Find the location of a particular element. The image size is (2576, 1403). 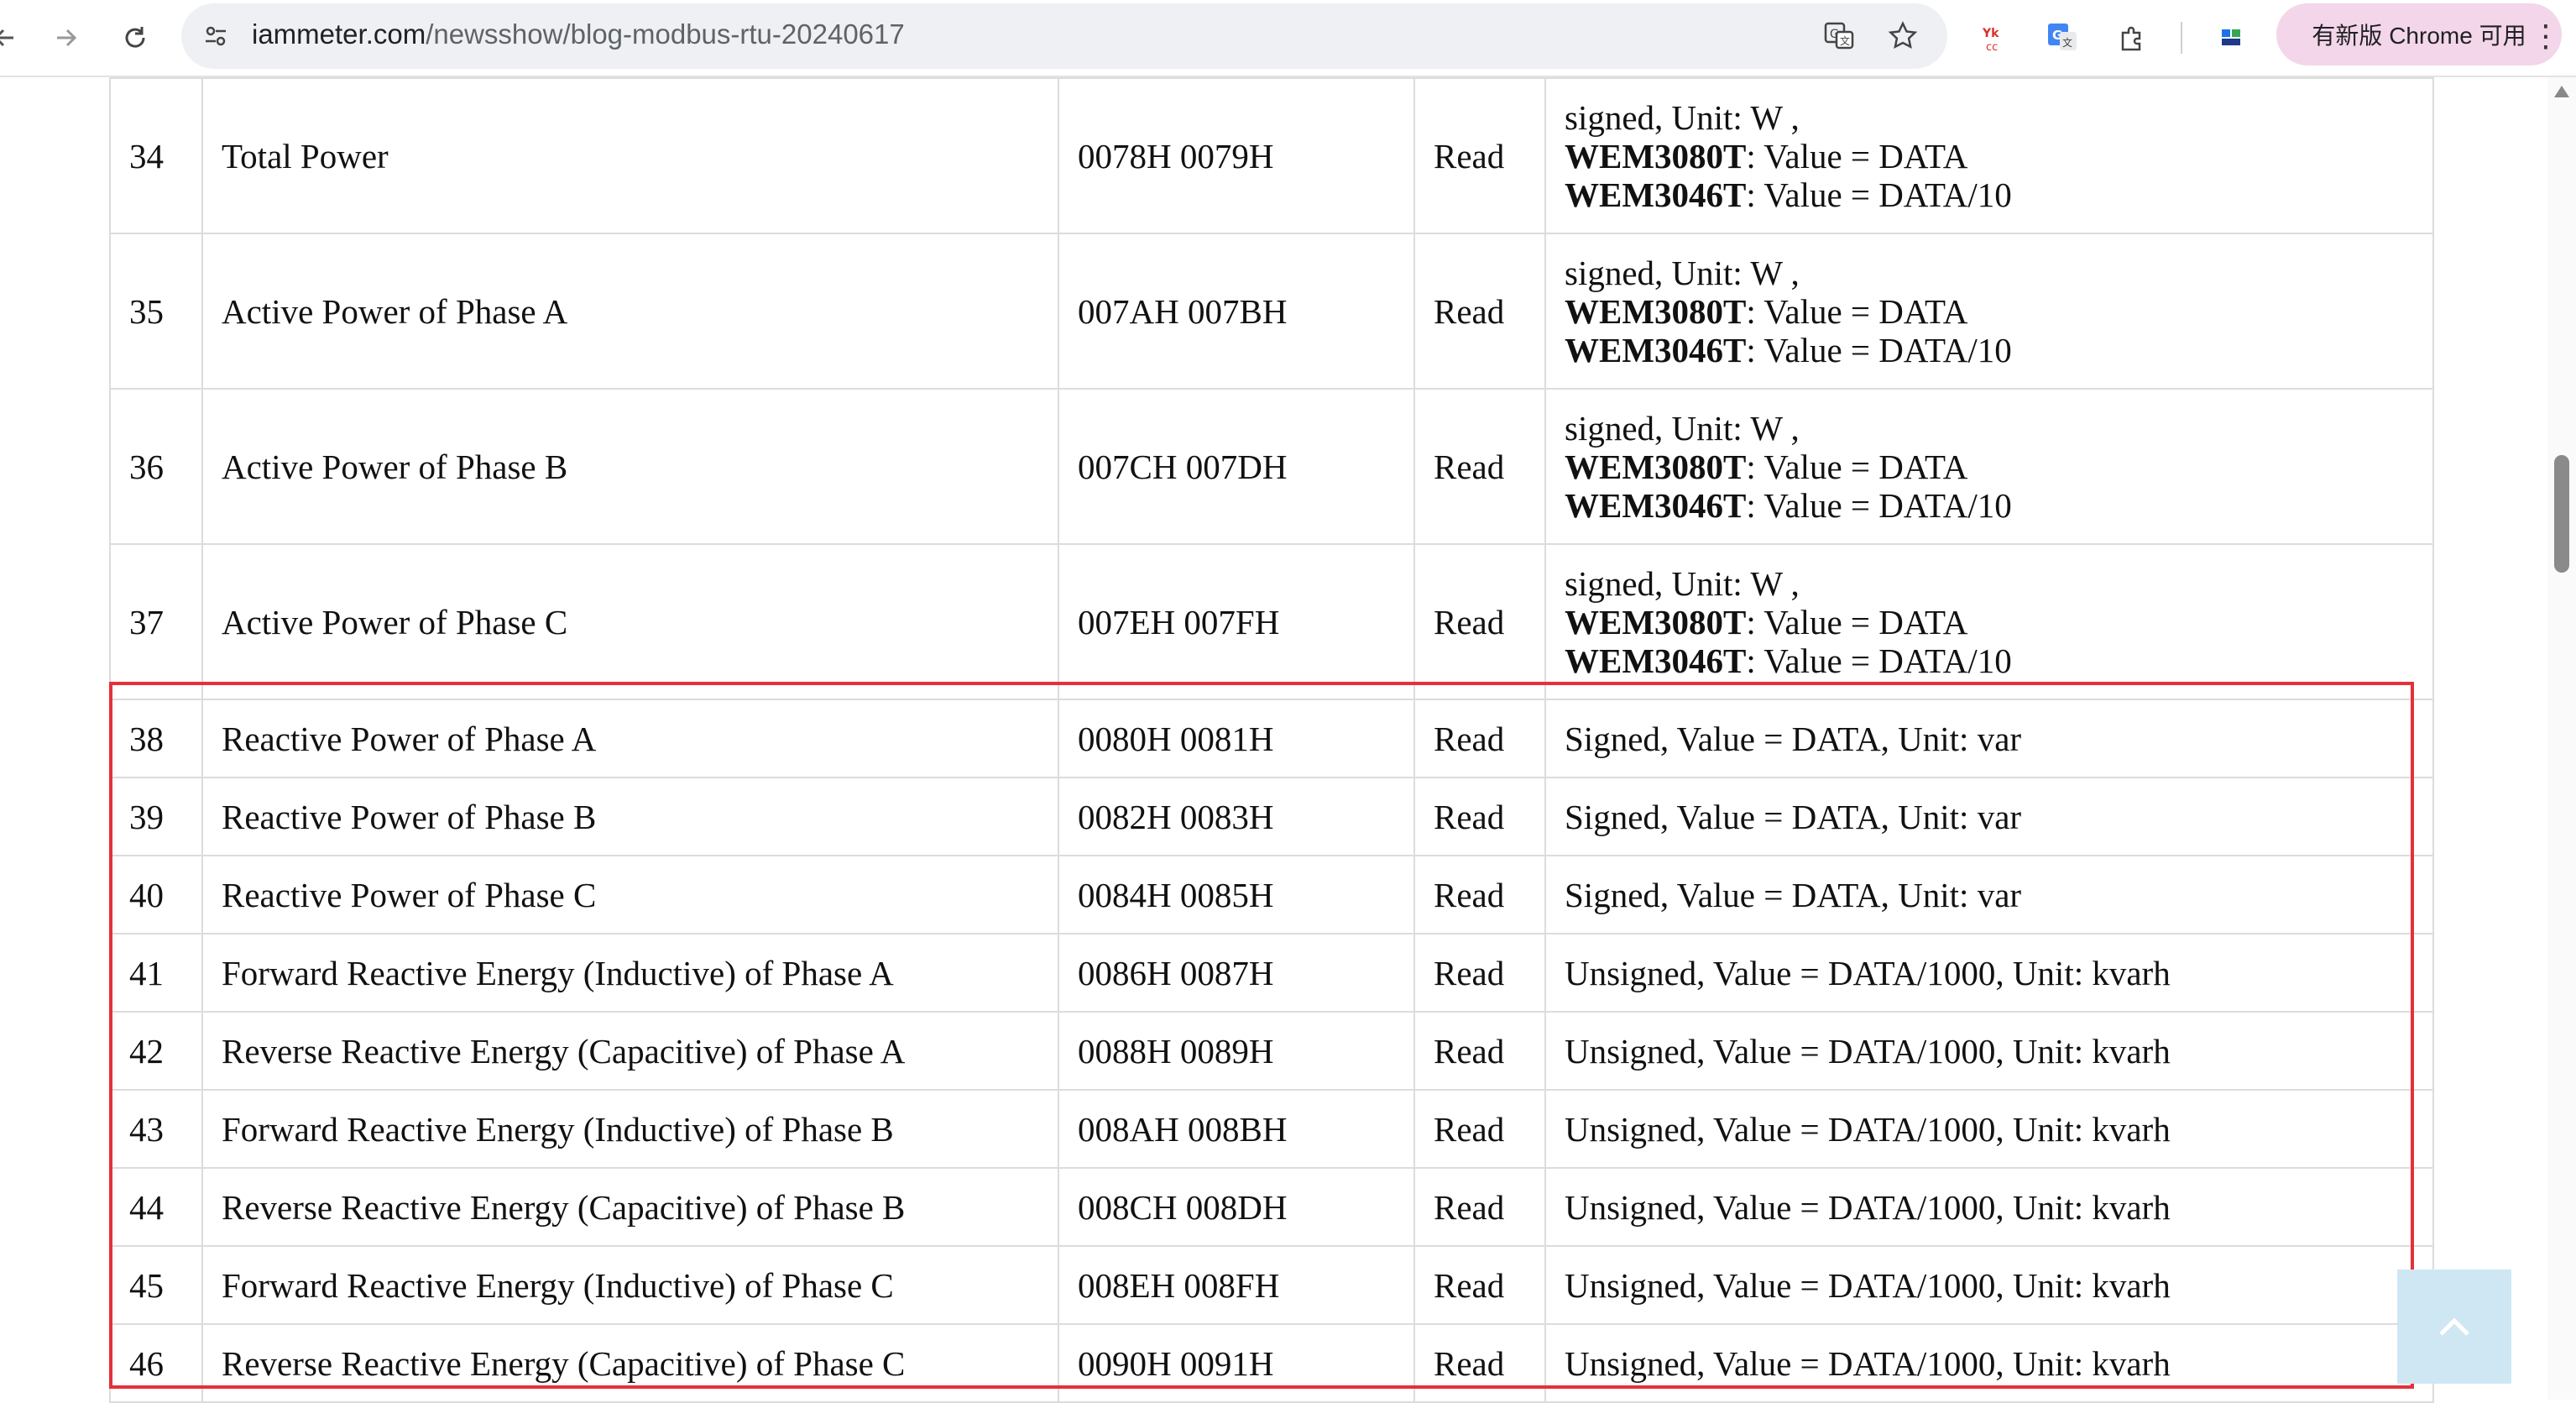

register-name-cell: Total Power is located at coordinates (630, 155).